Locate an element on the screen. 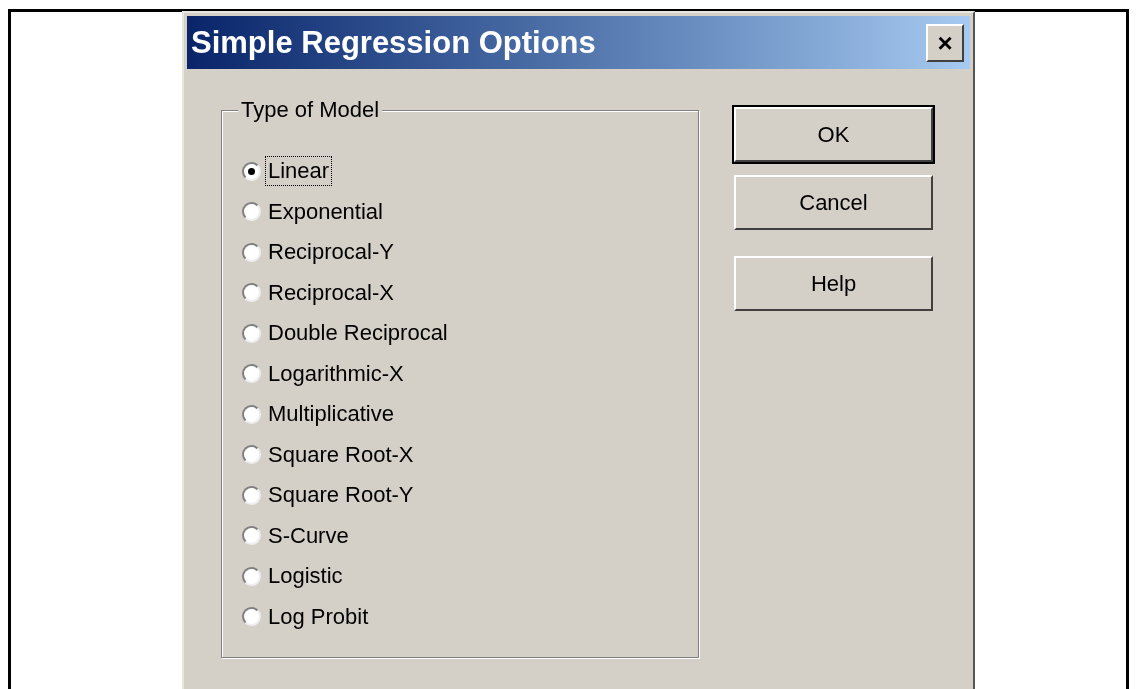 Image resolution: width=1138 pixels, height=689 pixels. radio-label: Double Reciprocal is located at coordinates (358, 333).